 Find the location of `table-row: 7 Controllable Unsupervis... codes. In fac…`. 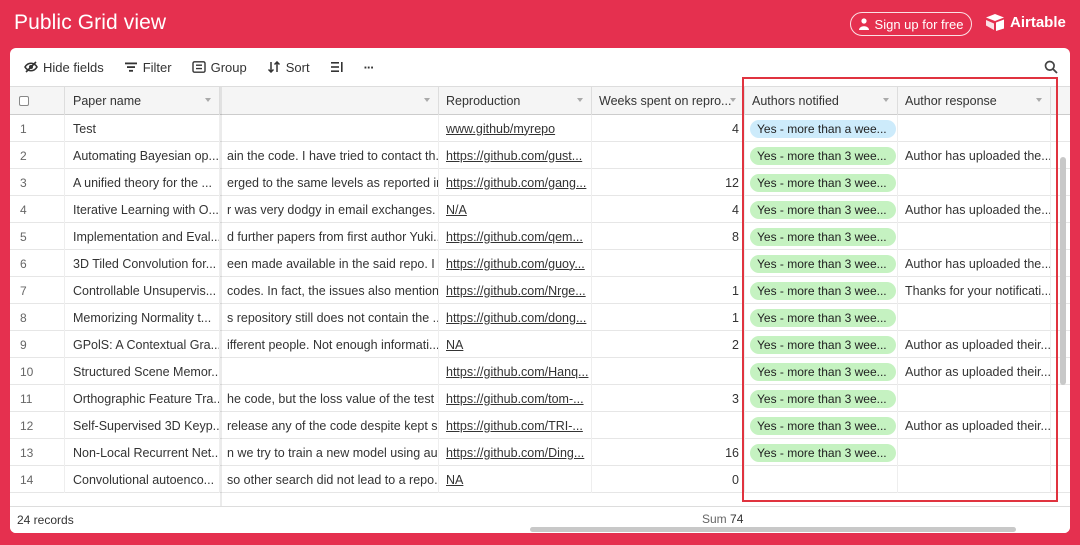

table-row: 7 Controllable Unsupervis... codes. In fac… is located at coordinates (540, 290).